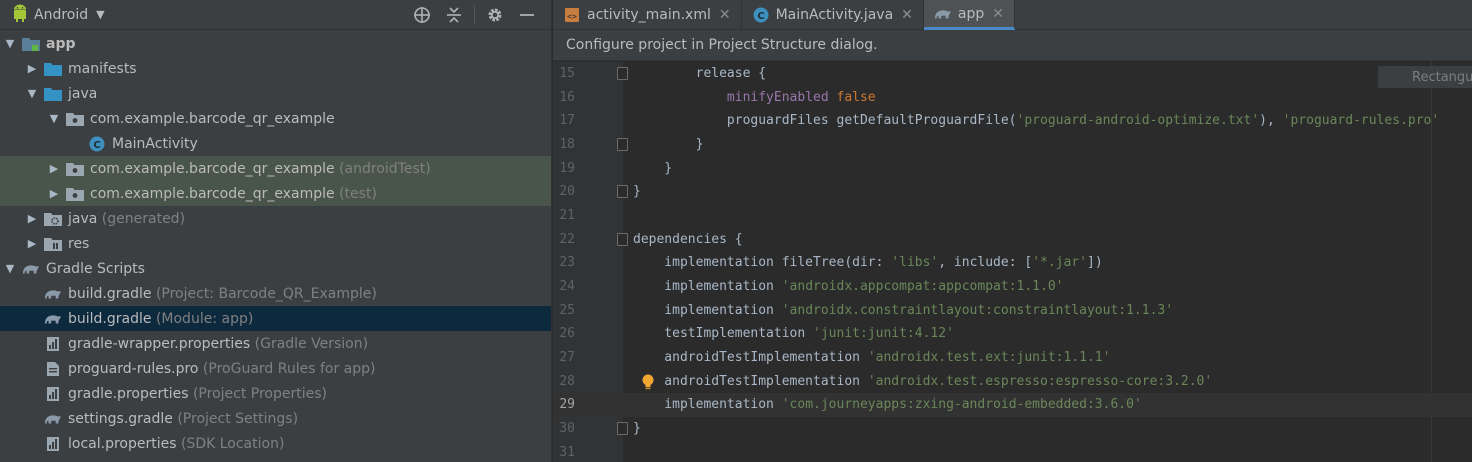  I want to click on code-token: }, so click(653, 168).